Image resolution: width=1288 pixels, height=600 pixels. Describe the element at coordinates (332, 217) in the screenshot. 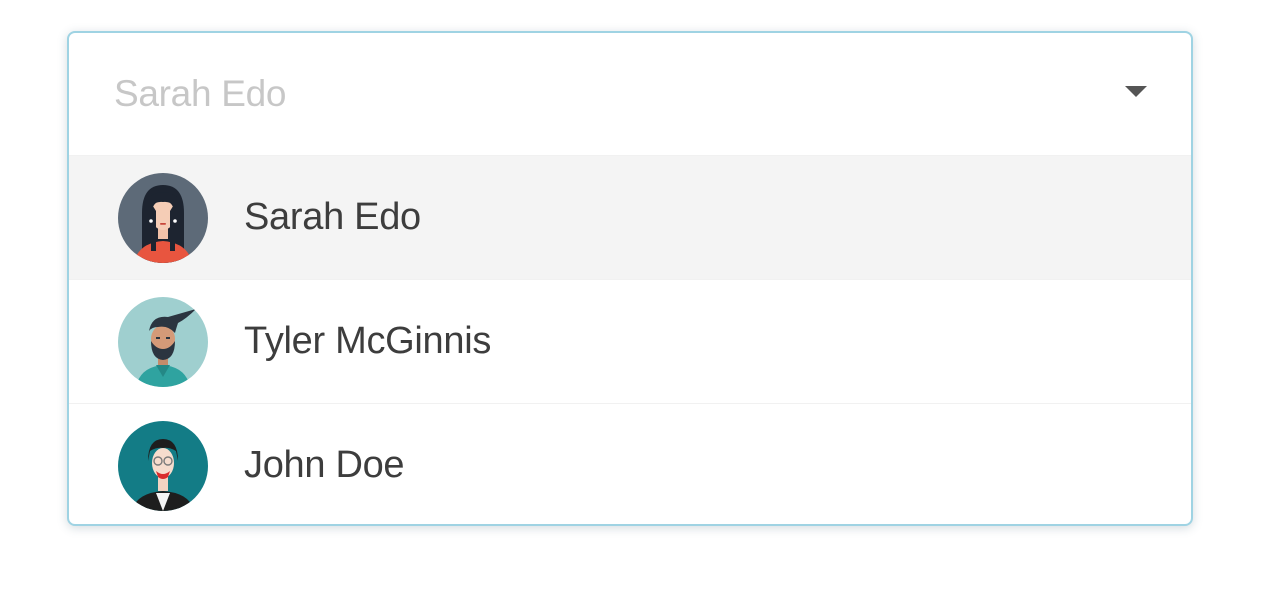

I see `option-label: Sarah Edo` at that location.